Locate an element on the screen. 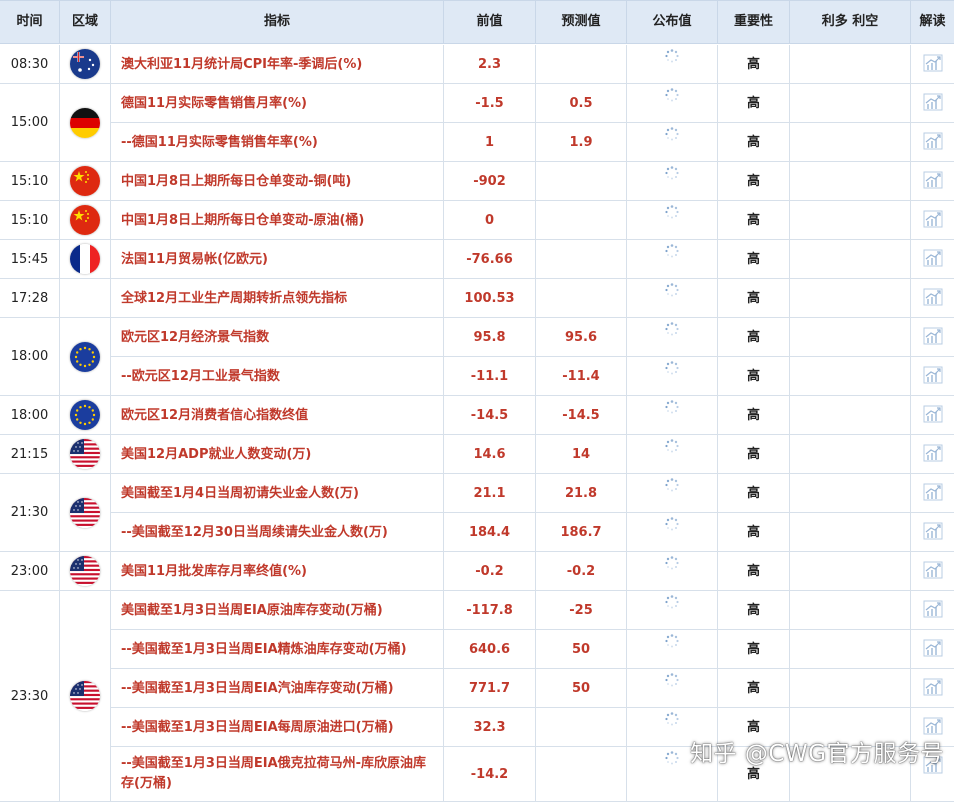  indicator-name: 欧元区12月消费者信心指数终值 is located at coordinates (277, 415).